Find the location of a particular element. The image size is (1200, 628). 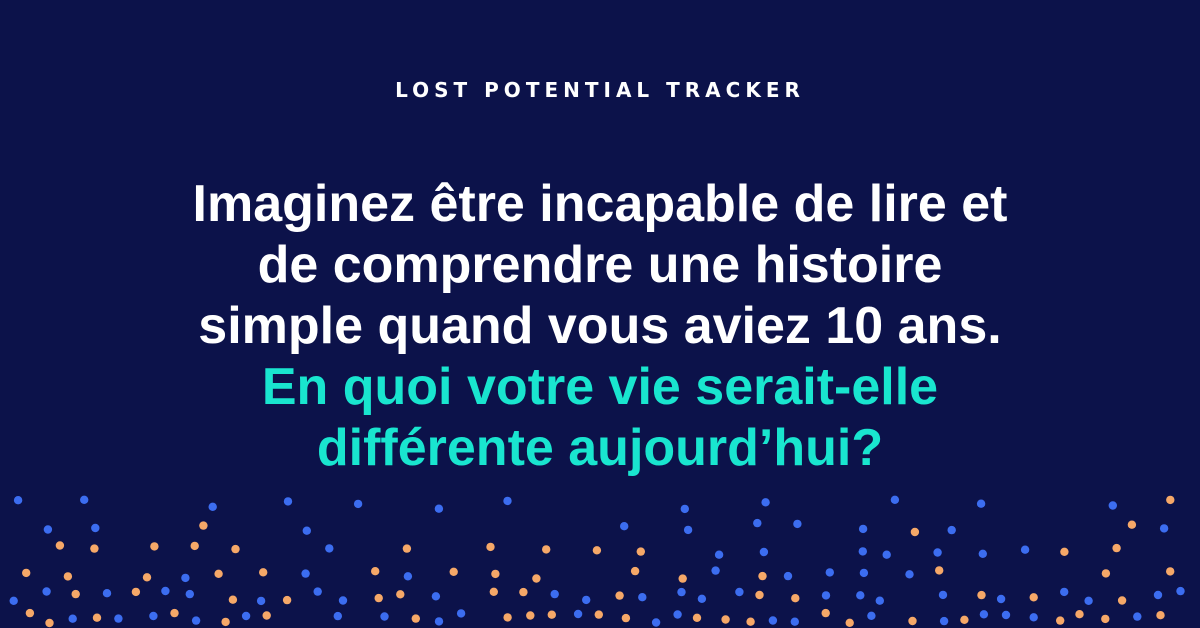

headline-line-3: simple quand vous aviez 10 ans. is located at coordinates (600, 326).